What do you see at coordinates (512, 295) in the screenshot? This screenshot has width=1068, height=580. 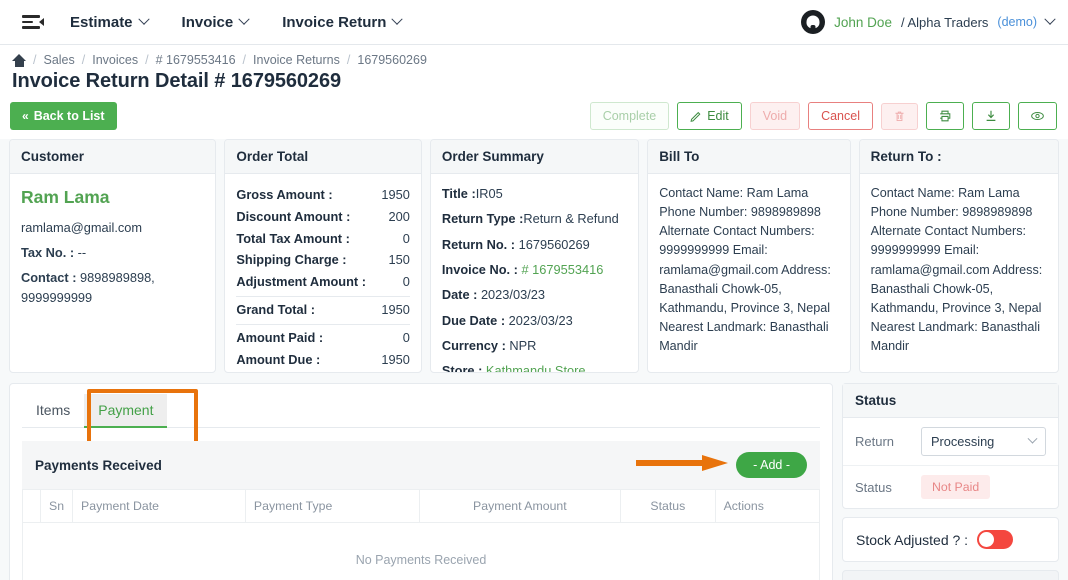 I see `summary-date-value: 2023/03/23` at bounding box center [512, 295].